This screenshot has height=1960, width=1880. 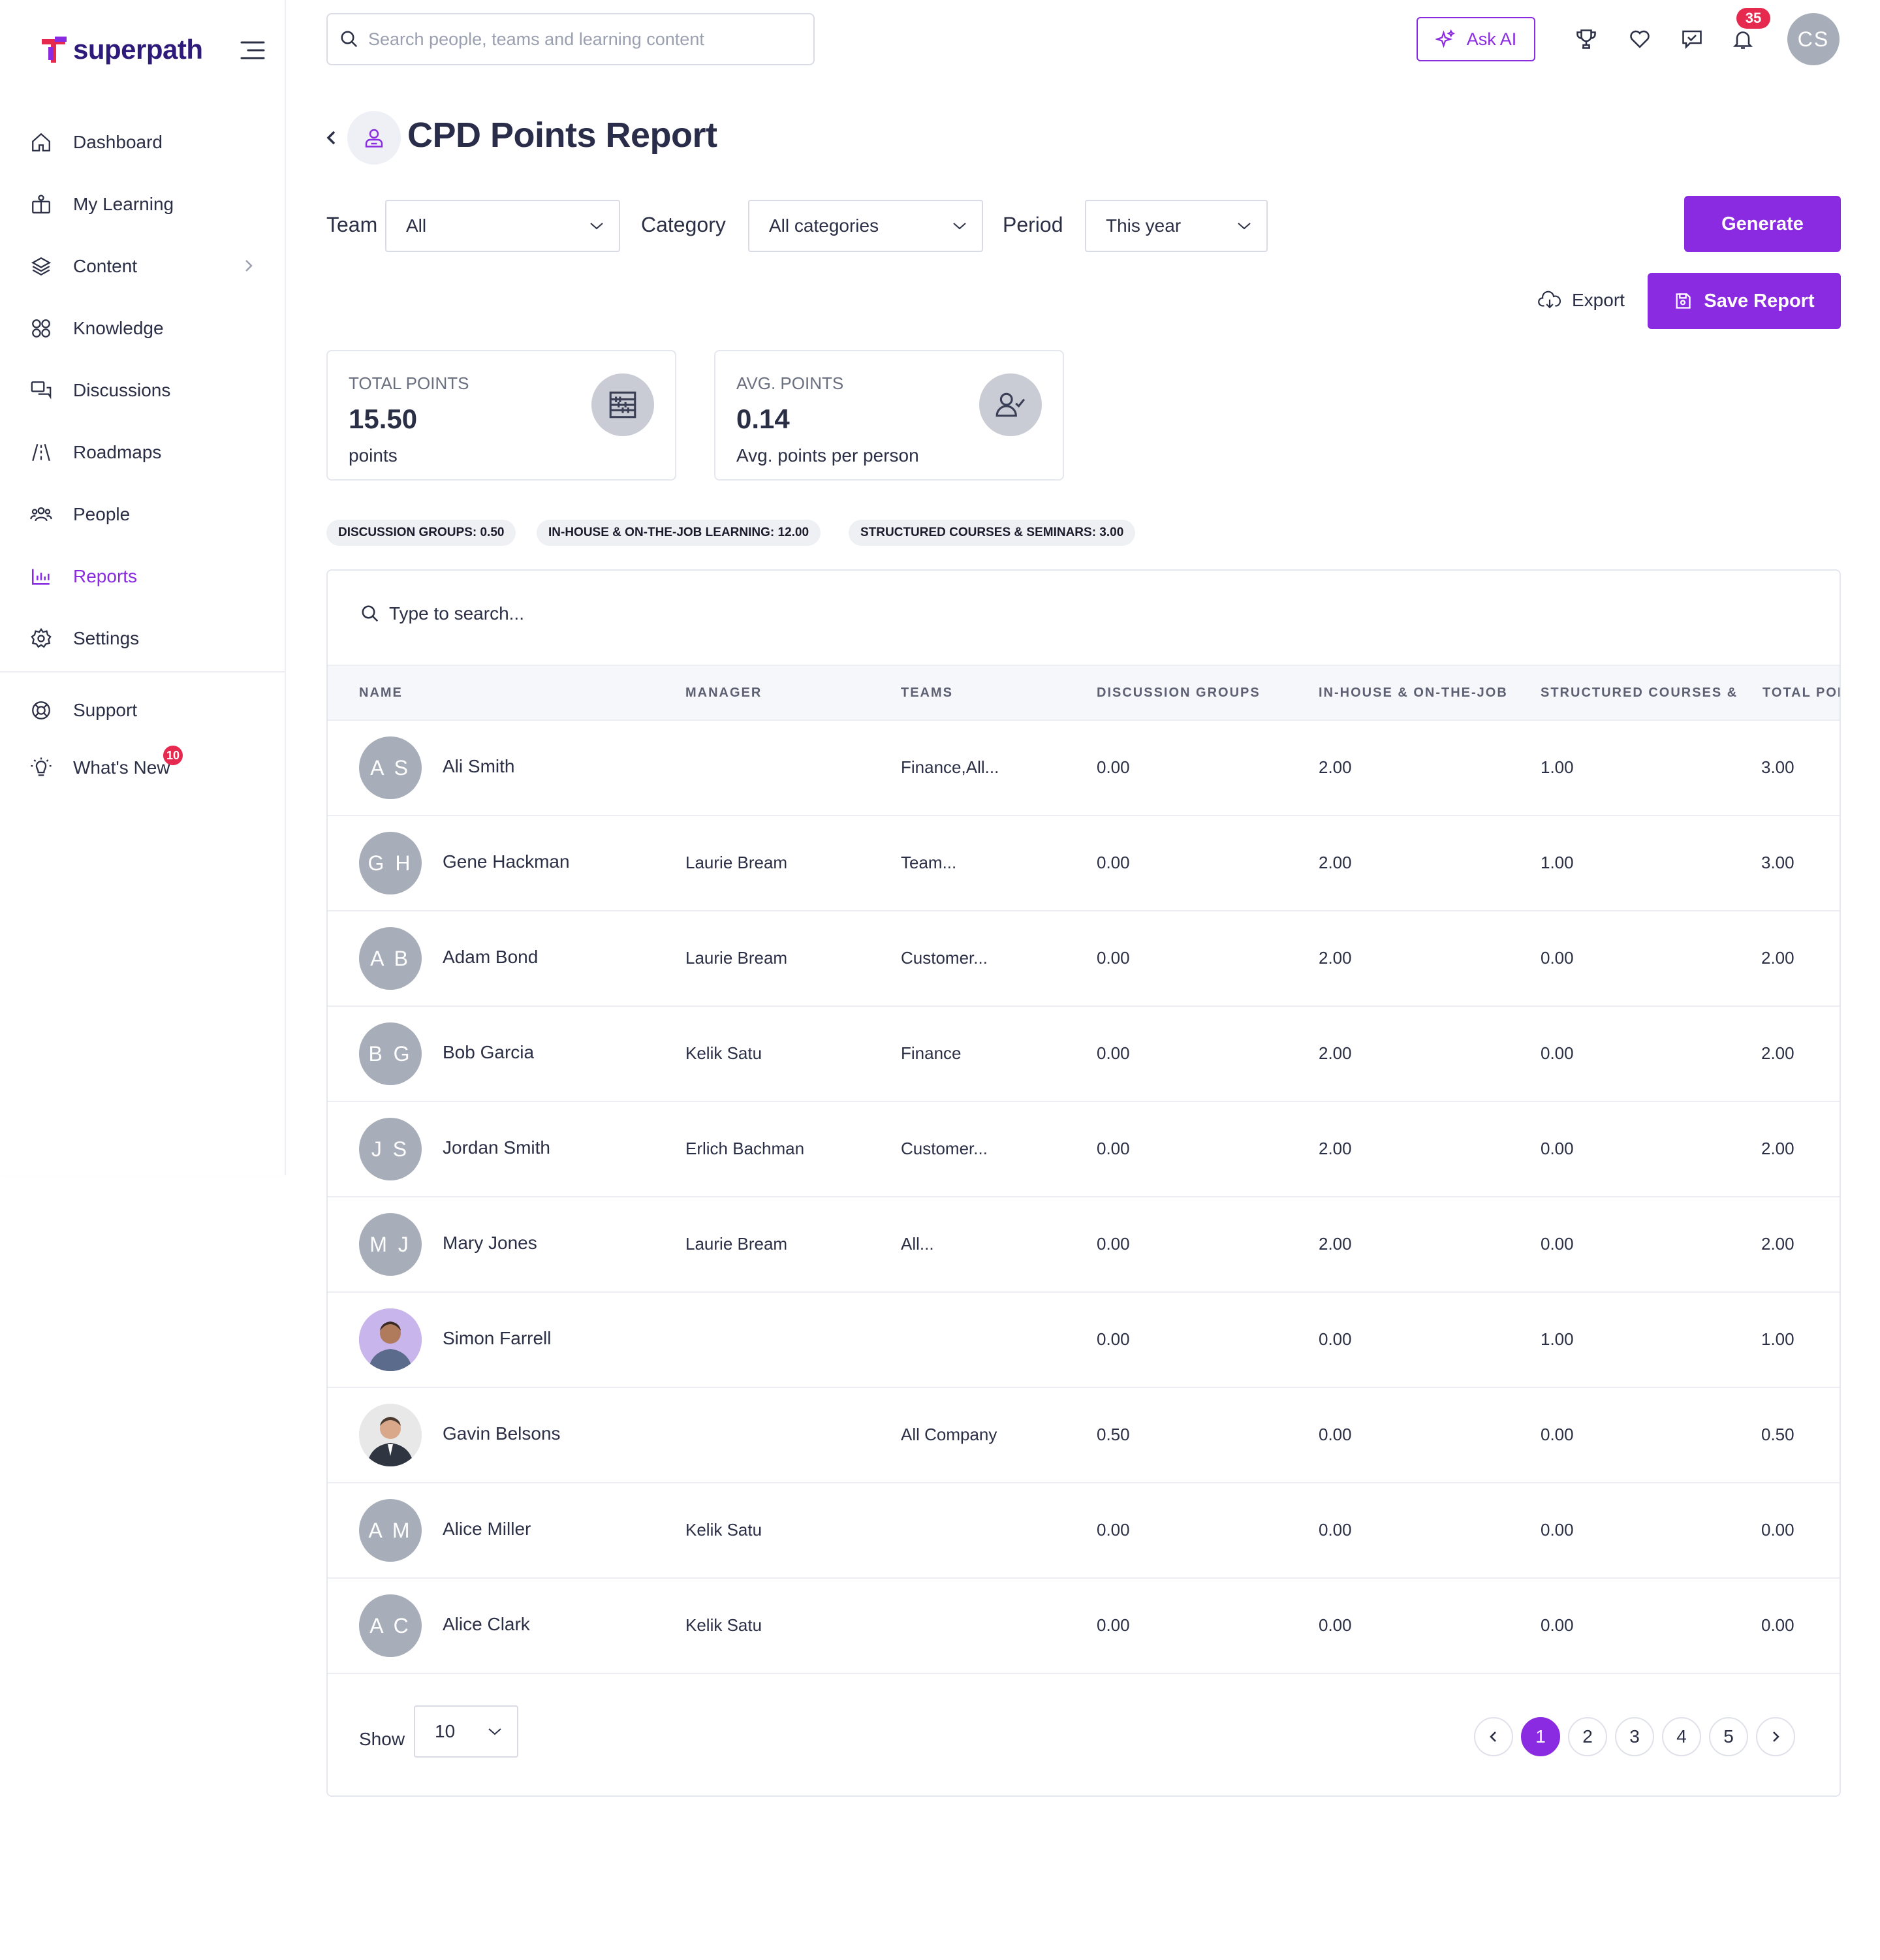 What do you see at coordinates (41, 328) in the screenshot?
I see `knowledge-icon` at bounding box center [41, 328].